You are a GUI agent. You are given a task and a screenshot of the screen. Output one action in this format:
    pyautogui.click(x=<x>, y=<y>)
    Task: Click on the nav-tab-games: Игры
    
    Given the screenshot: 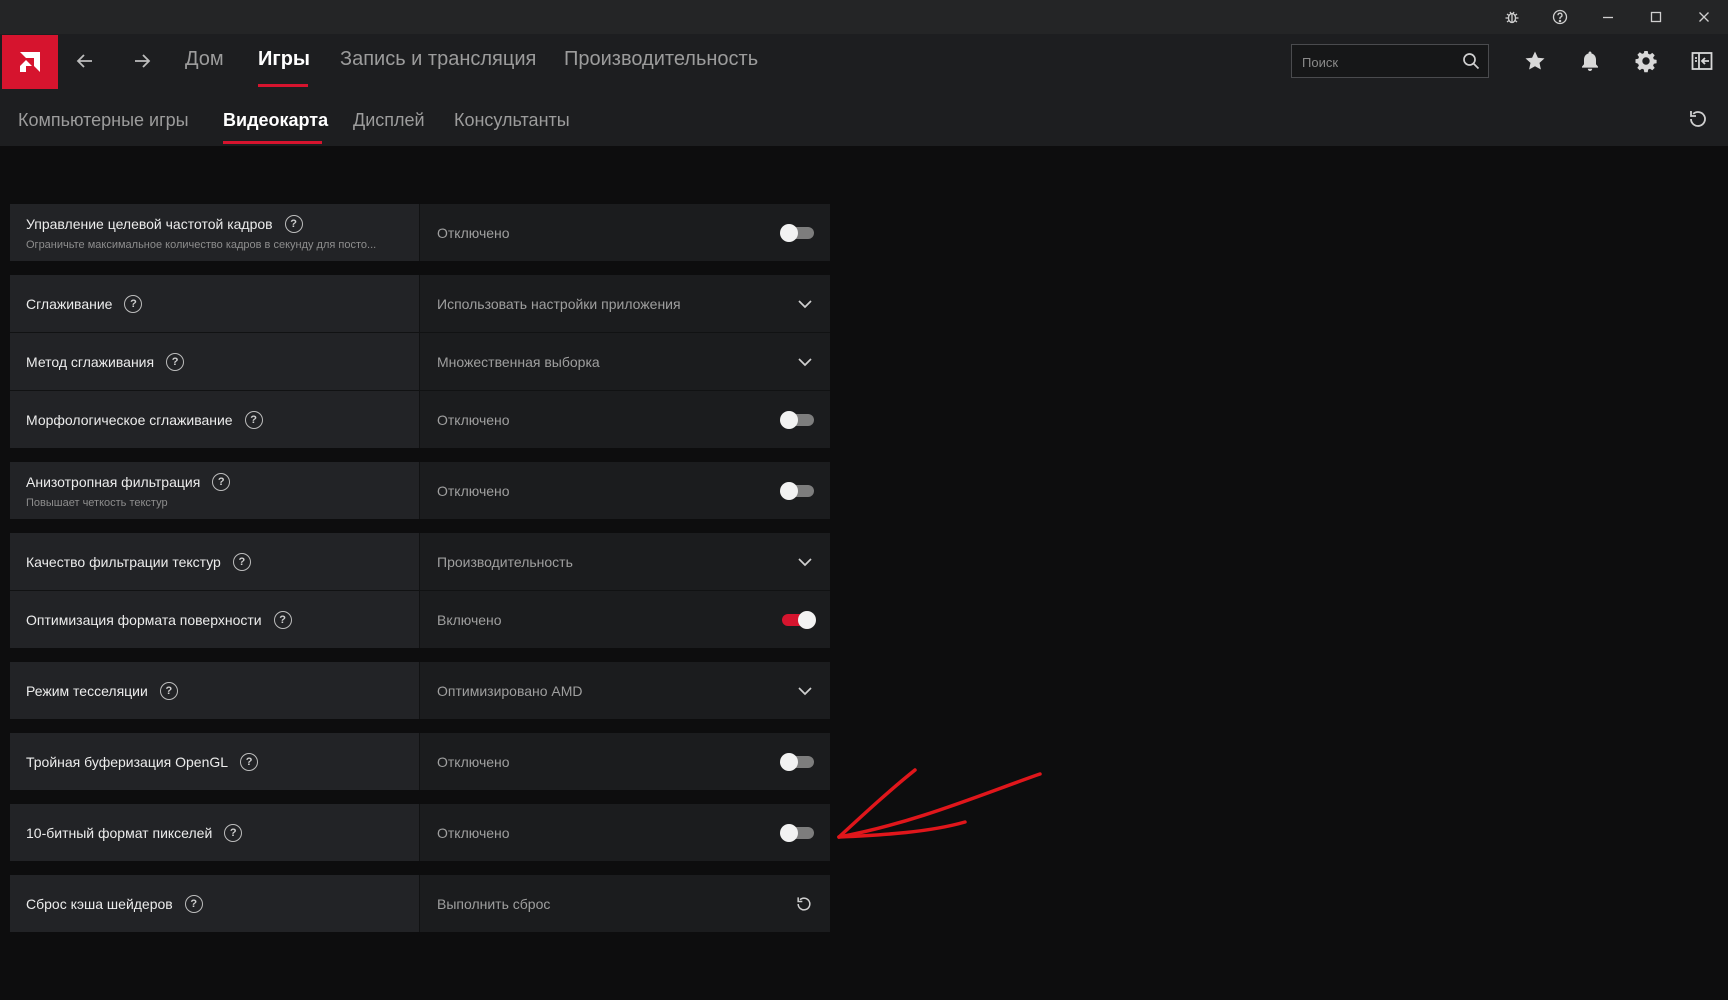 What is the action you would take?
    pyautogui.click(x=284, y=59)
    